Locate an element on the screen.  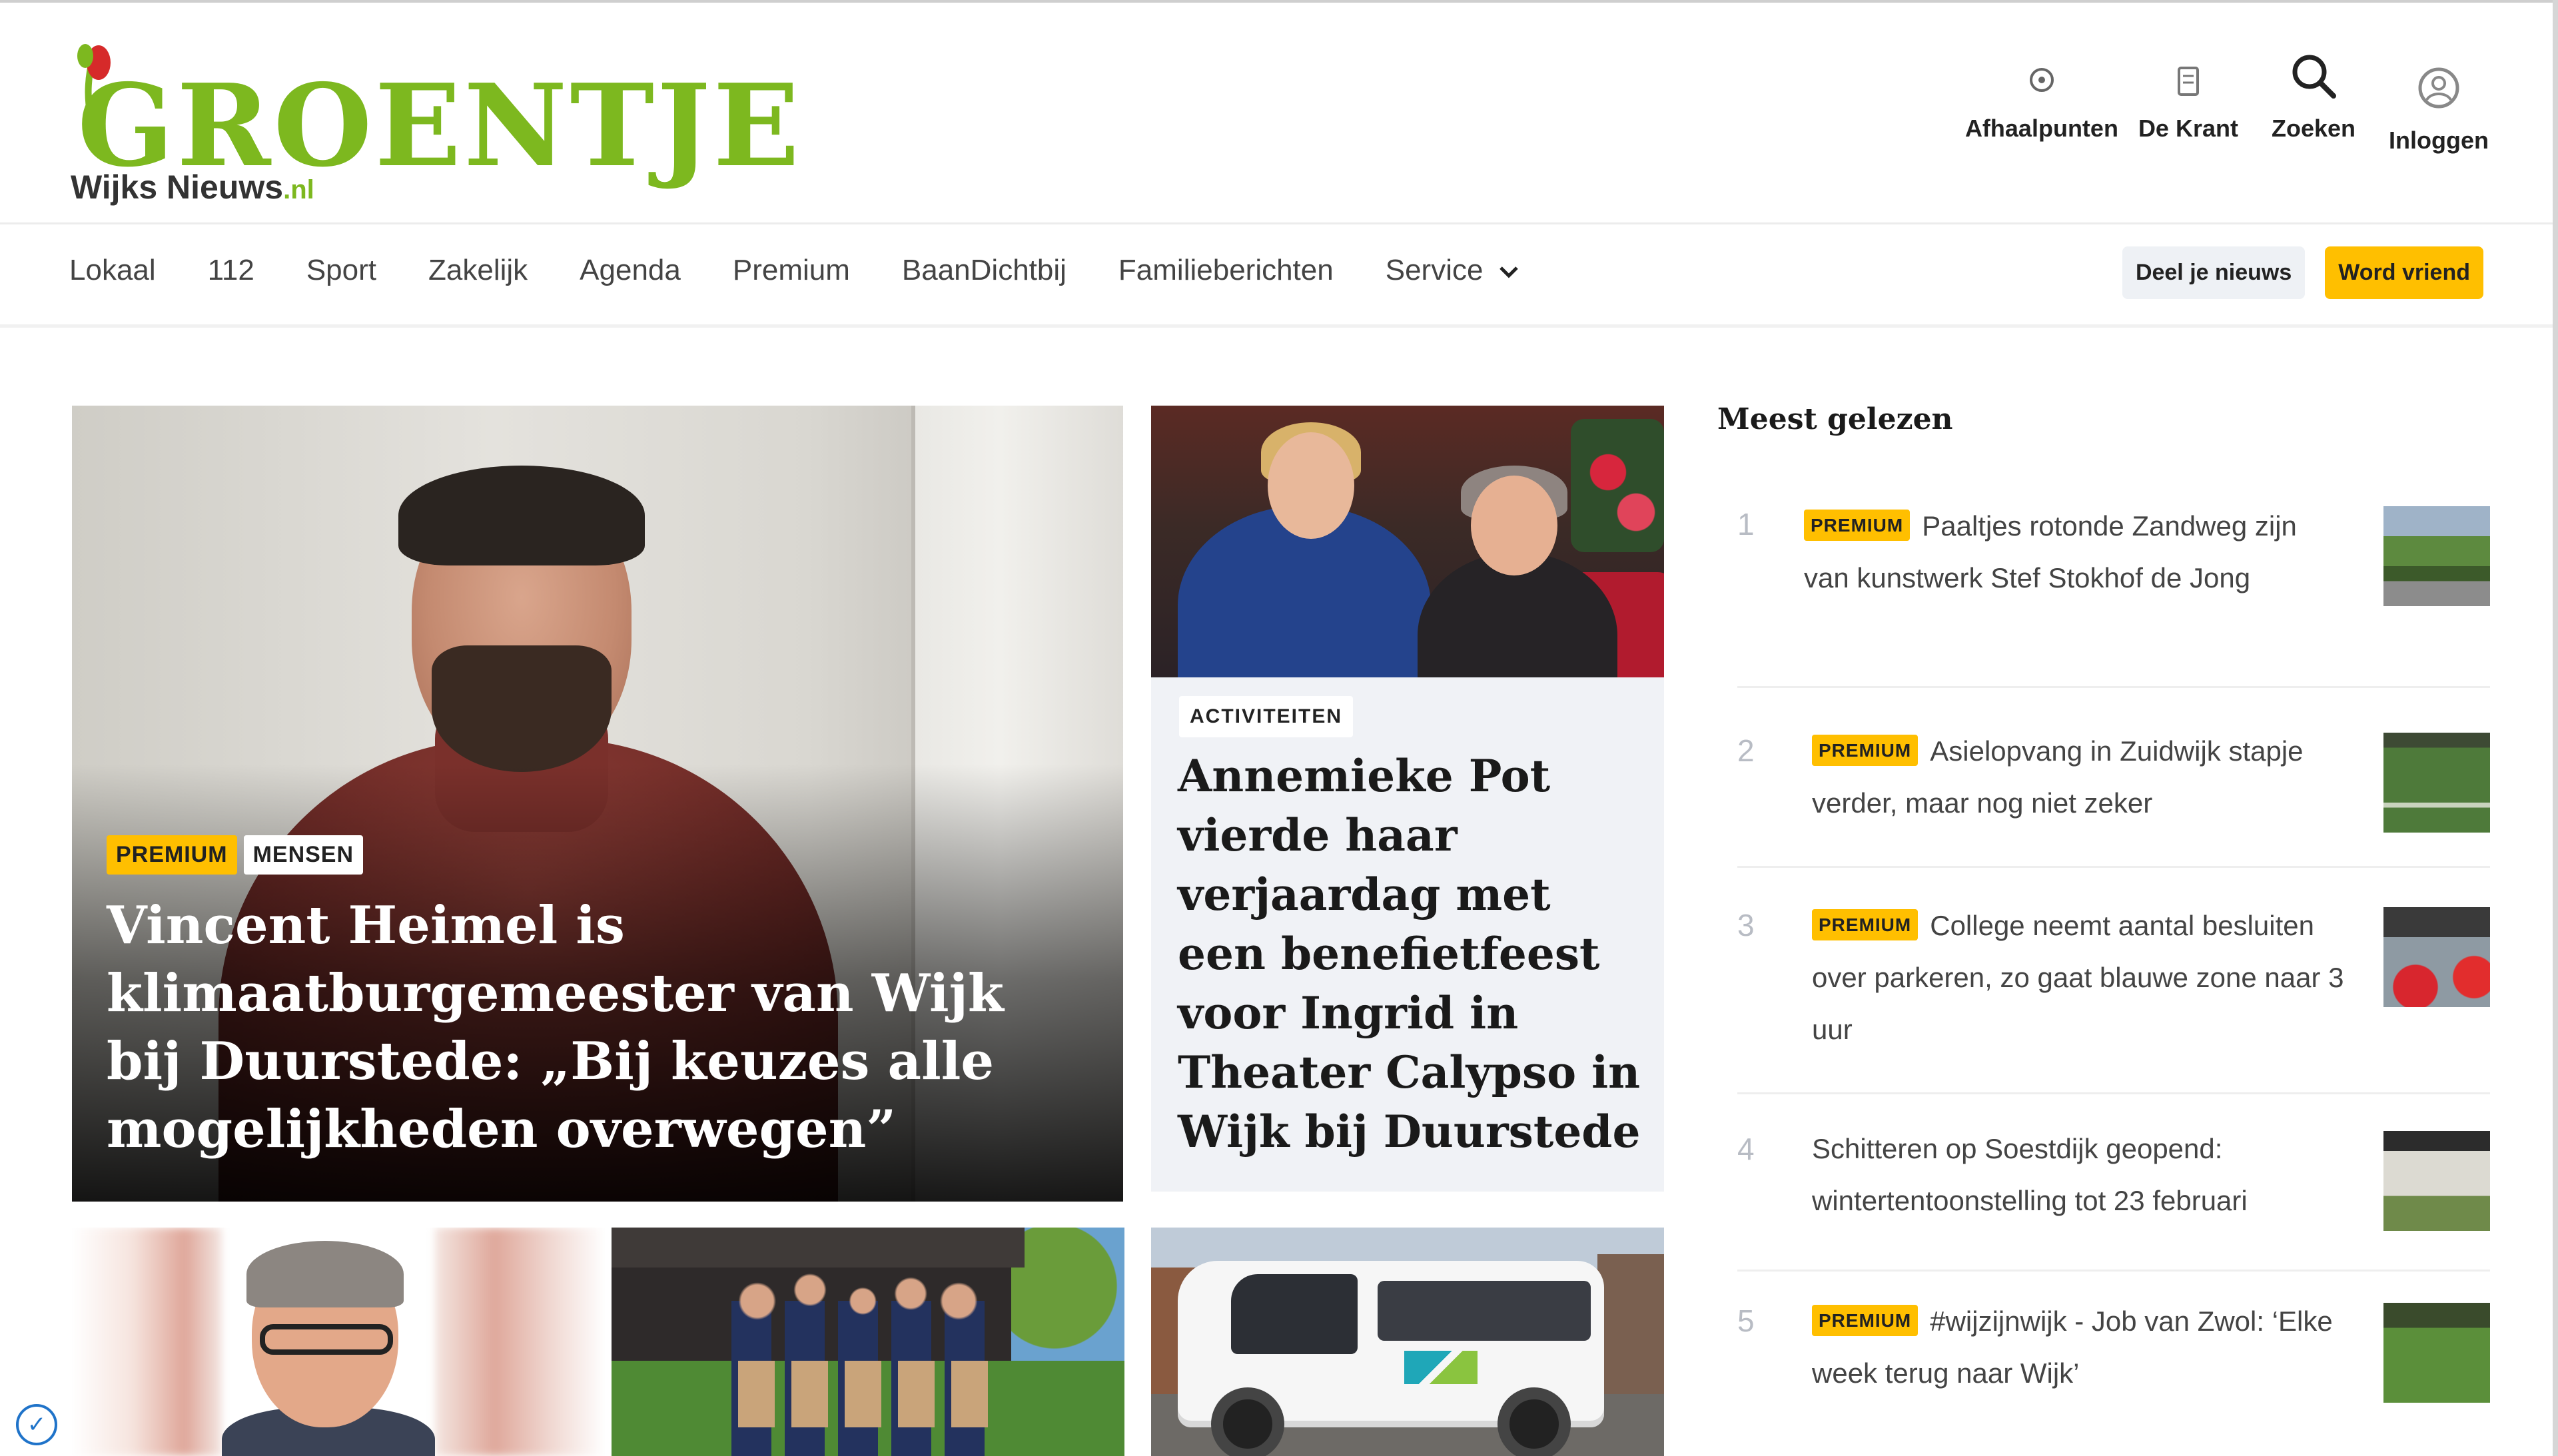
tile-photo-windshield is located at coordinates (1294, 1314).